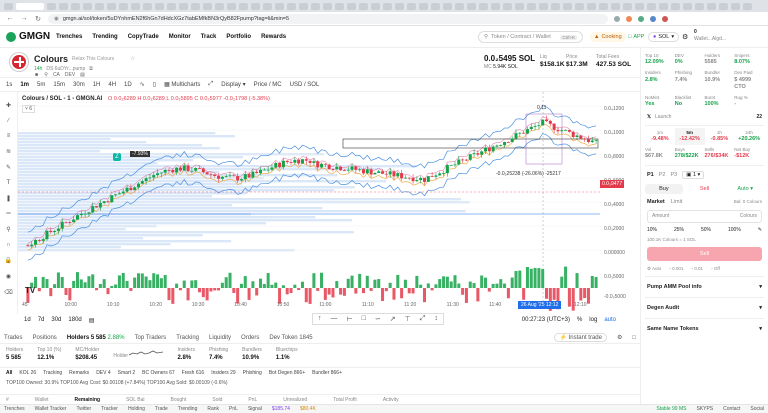  Describe the element at coordinates (252, 400) in the screenshot. I see `col-pnl: PnL` at that location.